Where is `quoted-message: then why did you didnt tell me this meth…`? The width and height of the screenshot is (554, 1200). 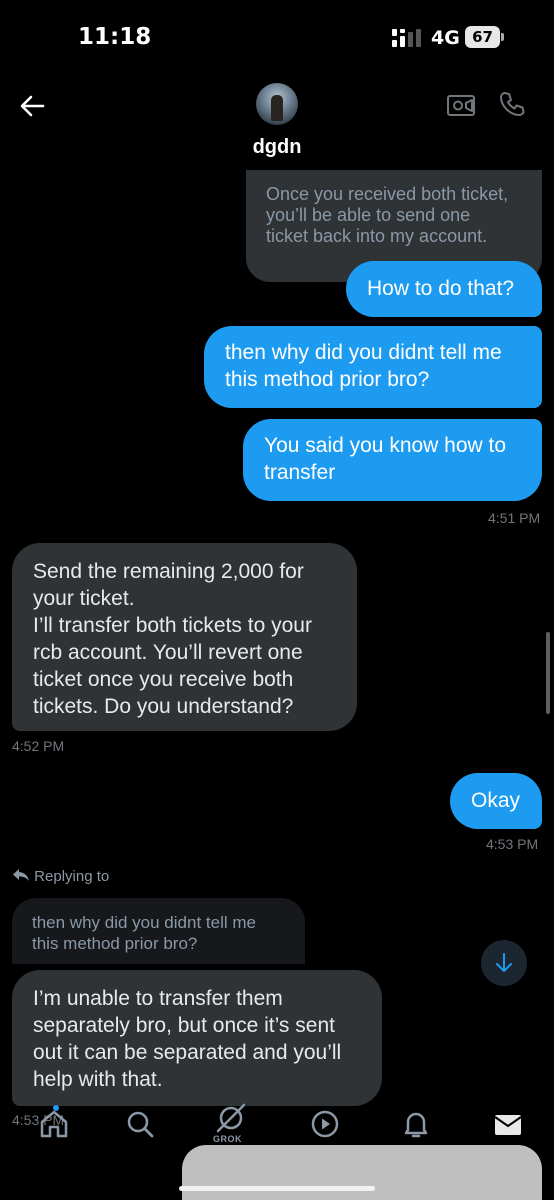 quoted-message: then why did you didnt tell me this meth… is located at coordinates (158, 931).